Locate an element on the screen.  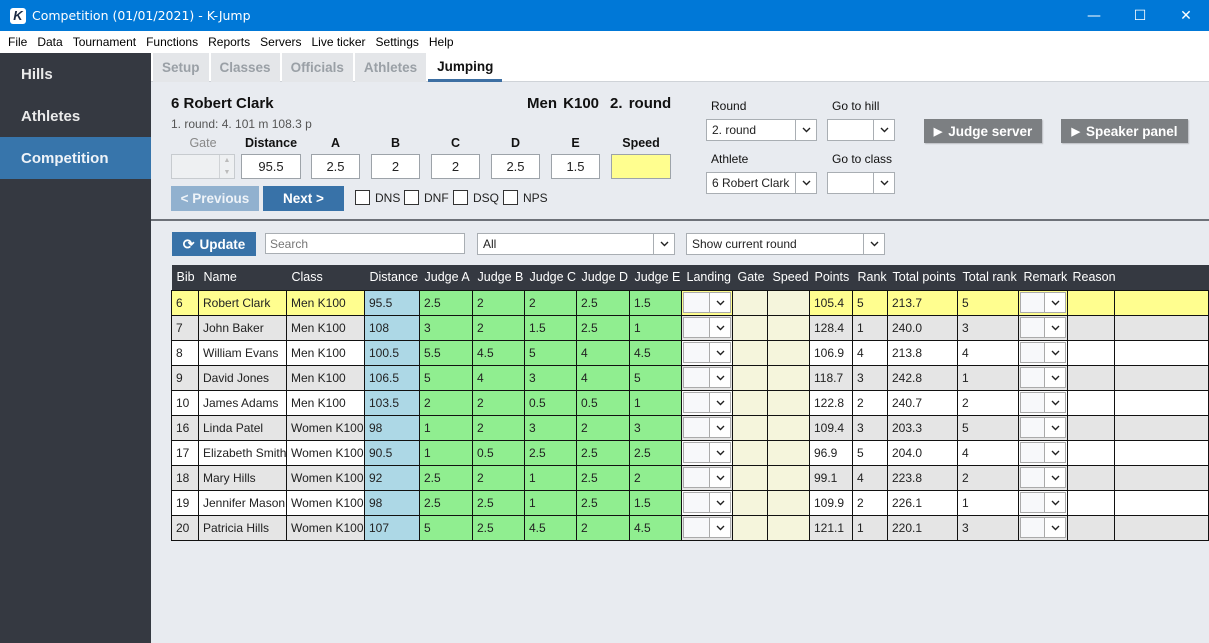
distance-cell: 103.5 is located at coordinates (392, 402).